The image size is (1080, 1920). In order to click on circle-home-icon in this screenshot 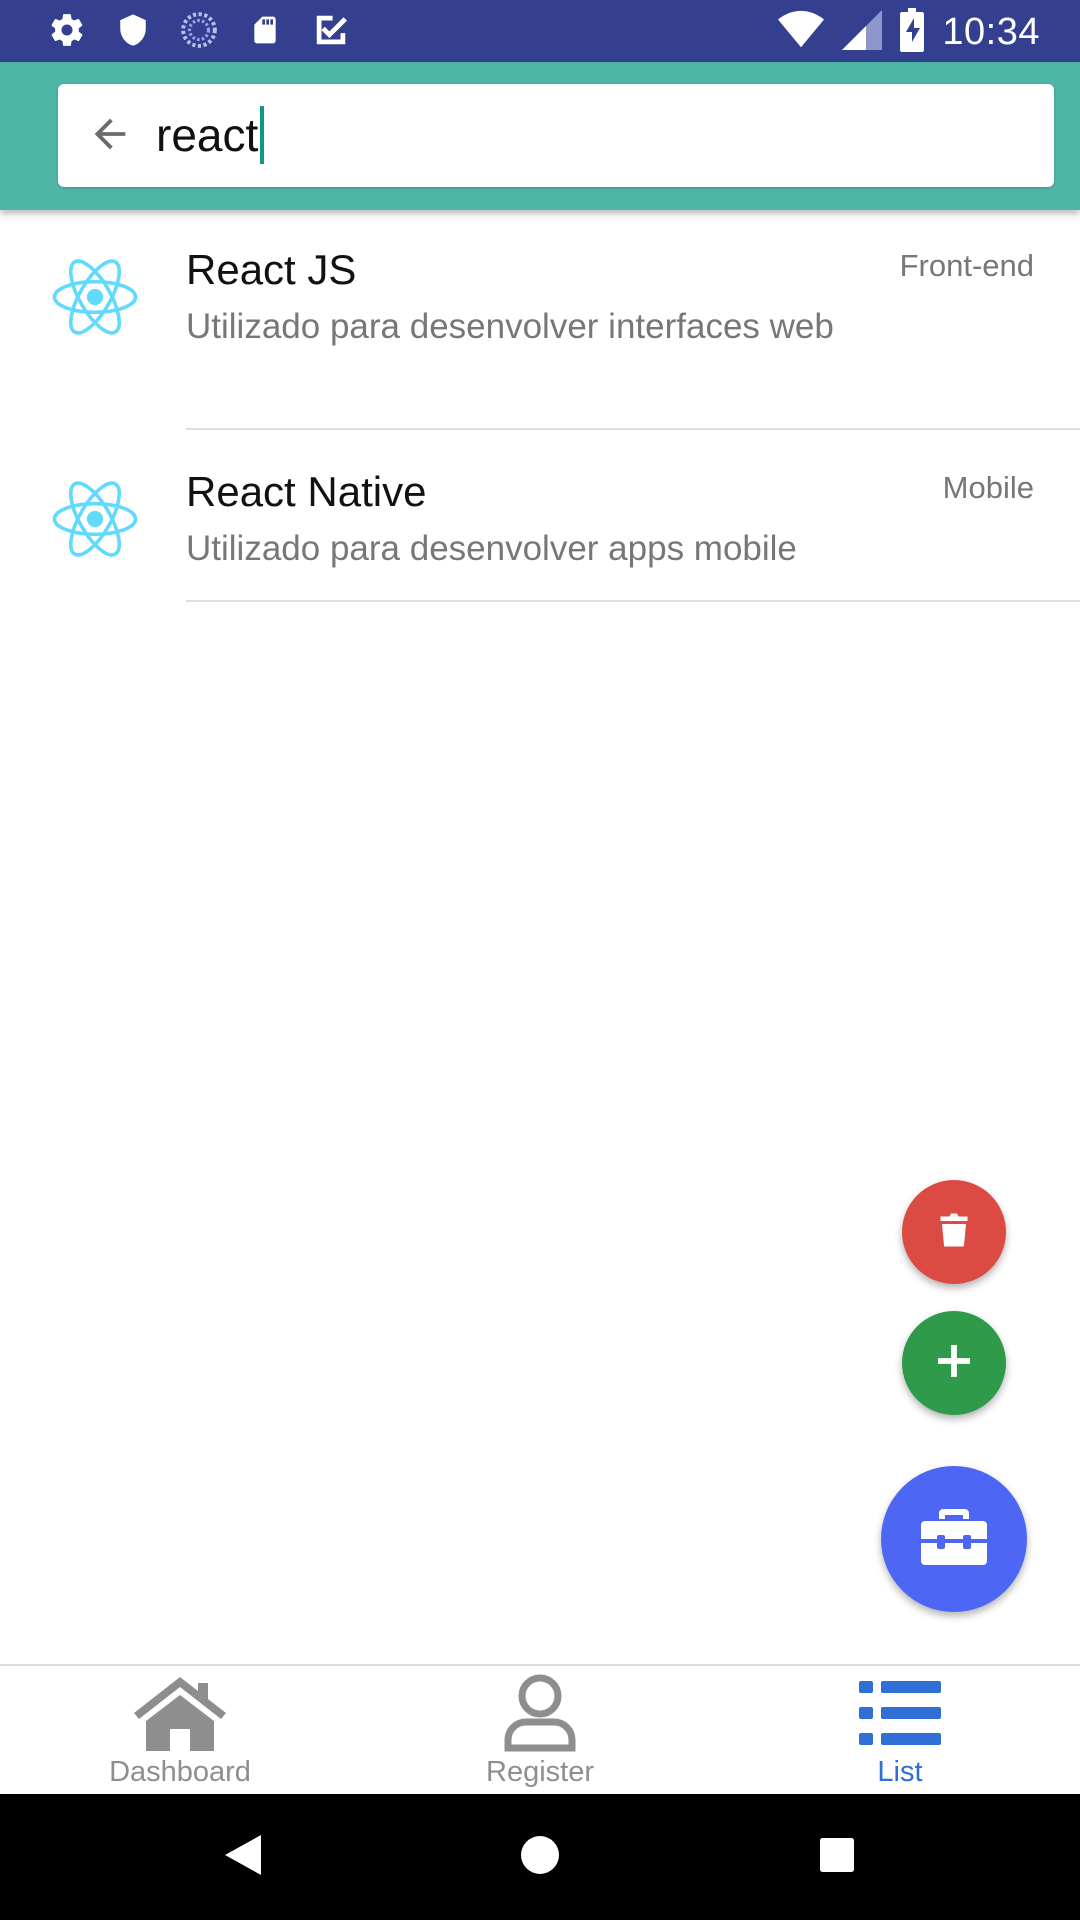, I will do `click(540, 1857)`.